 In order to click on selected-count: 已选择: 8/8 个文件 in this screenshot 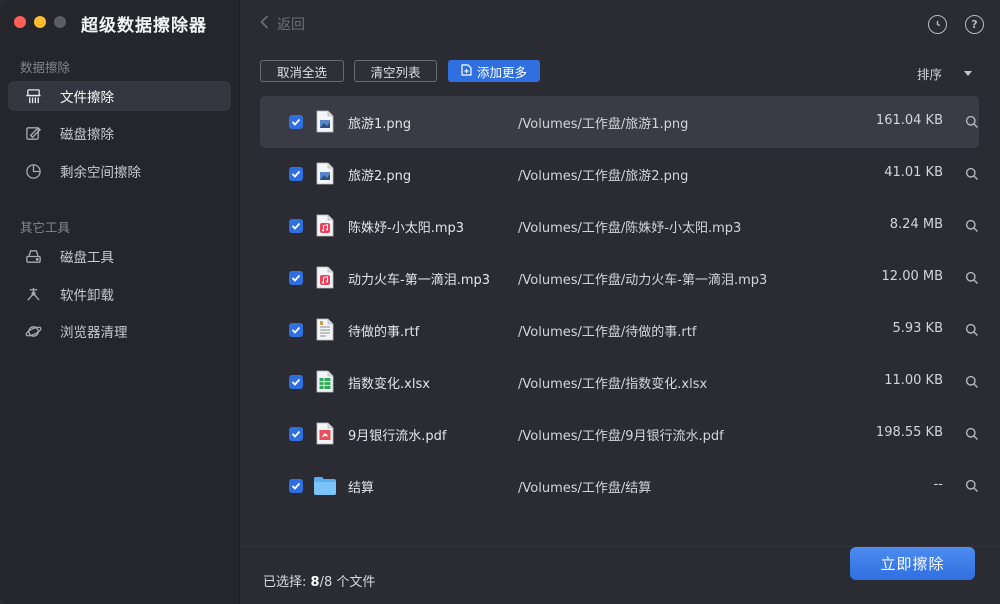, I will do `click(319, 580)`.